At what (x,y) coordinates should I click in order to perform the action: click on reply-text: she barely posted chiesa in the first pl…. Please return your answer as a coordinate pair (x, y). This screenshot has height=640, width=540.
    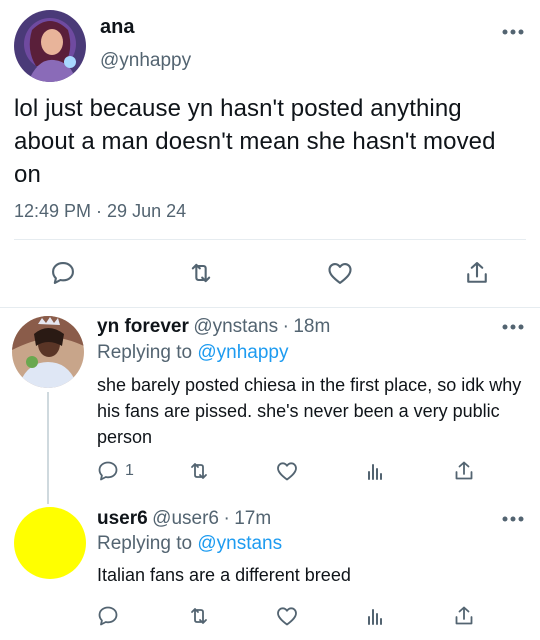
    Looking at the image, I should click on (309, 411).